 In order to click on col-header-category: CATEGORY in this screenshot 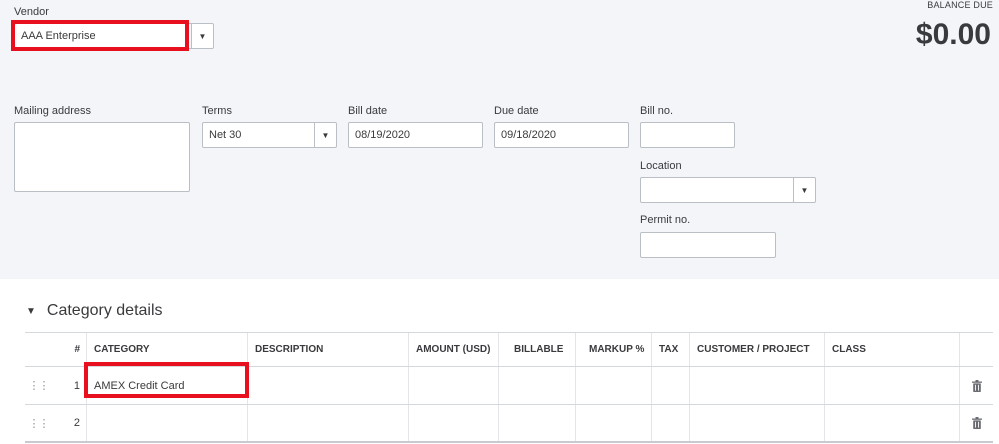, I will do `click(166, 349)`.